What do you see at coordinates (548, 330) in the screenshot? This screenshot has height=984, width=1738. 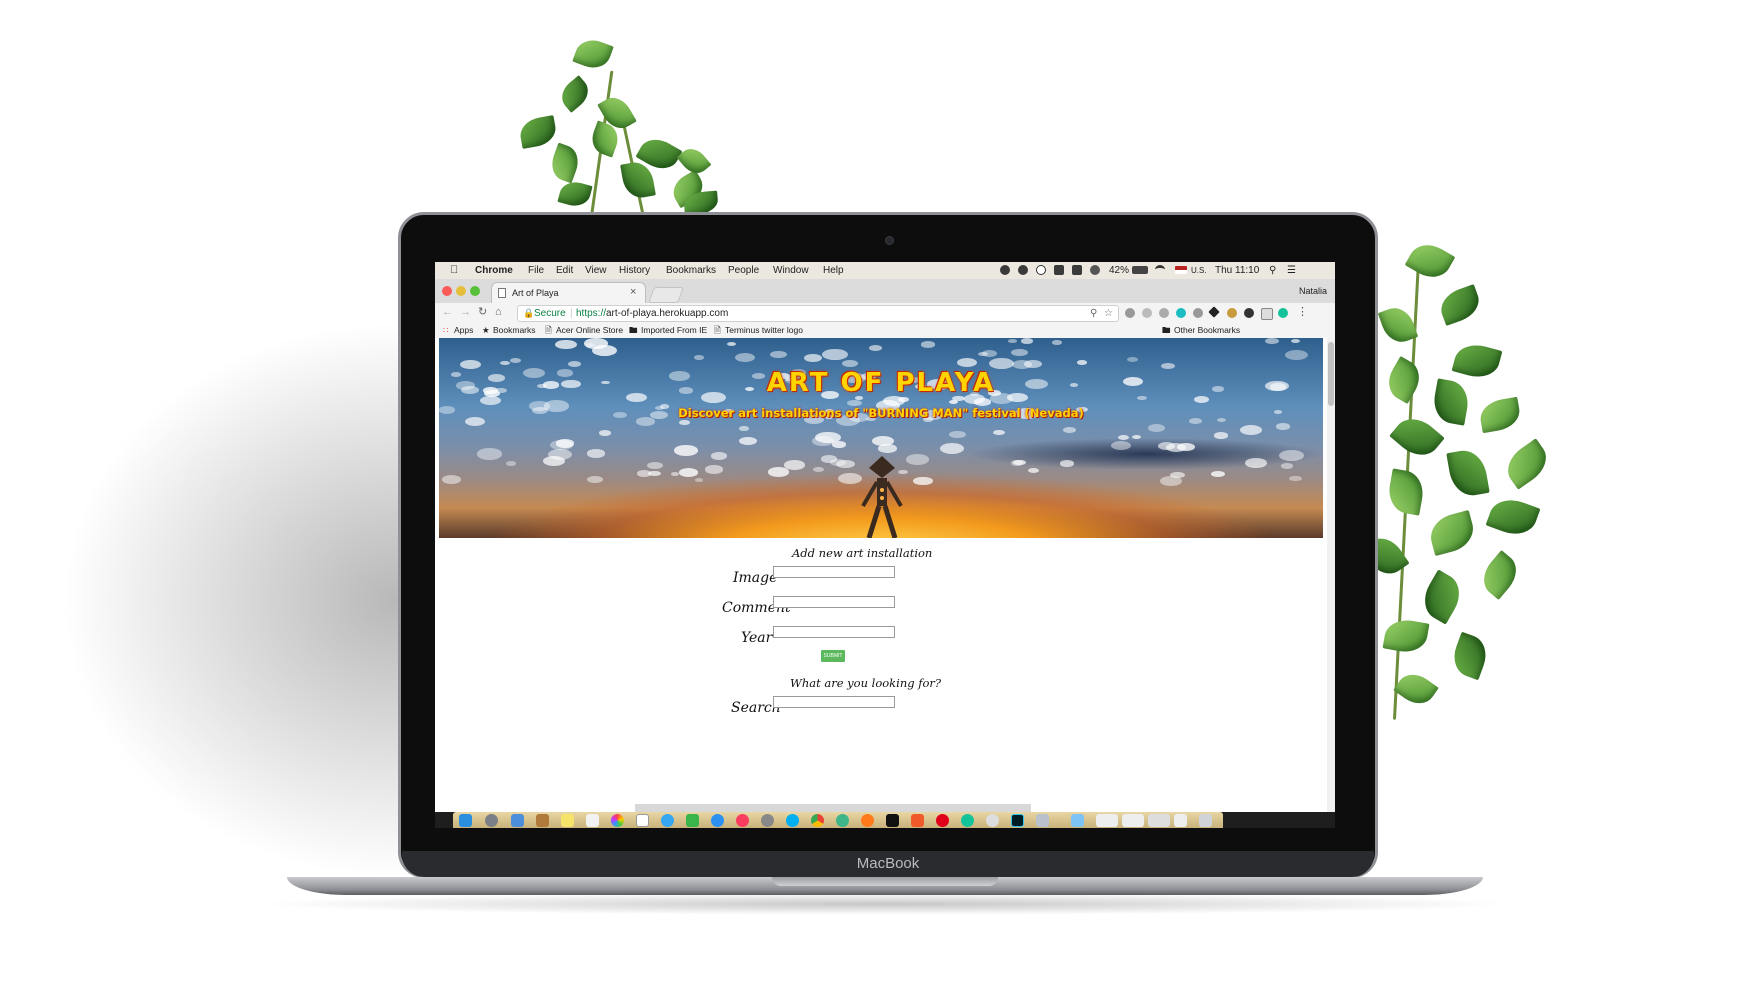 I see `page-icon: 🗎` at bounding box center [548, 330].